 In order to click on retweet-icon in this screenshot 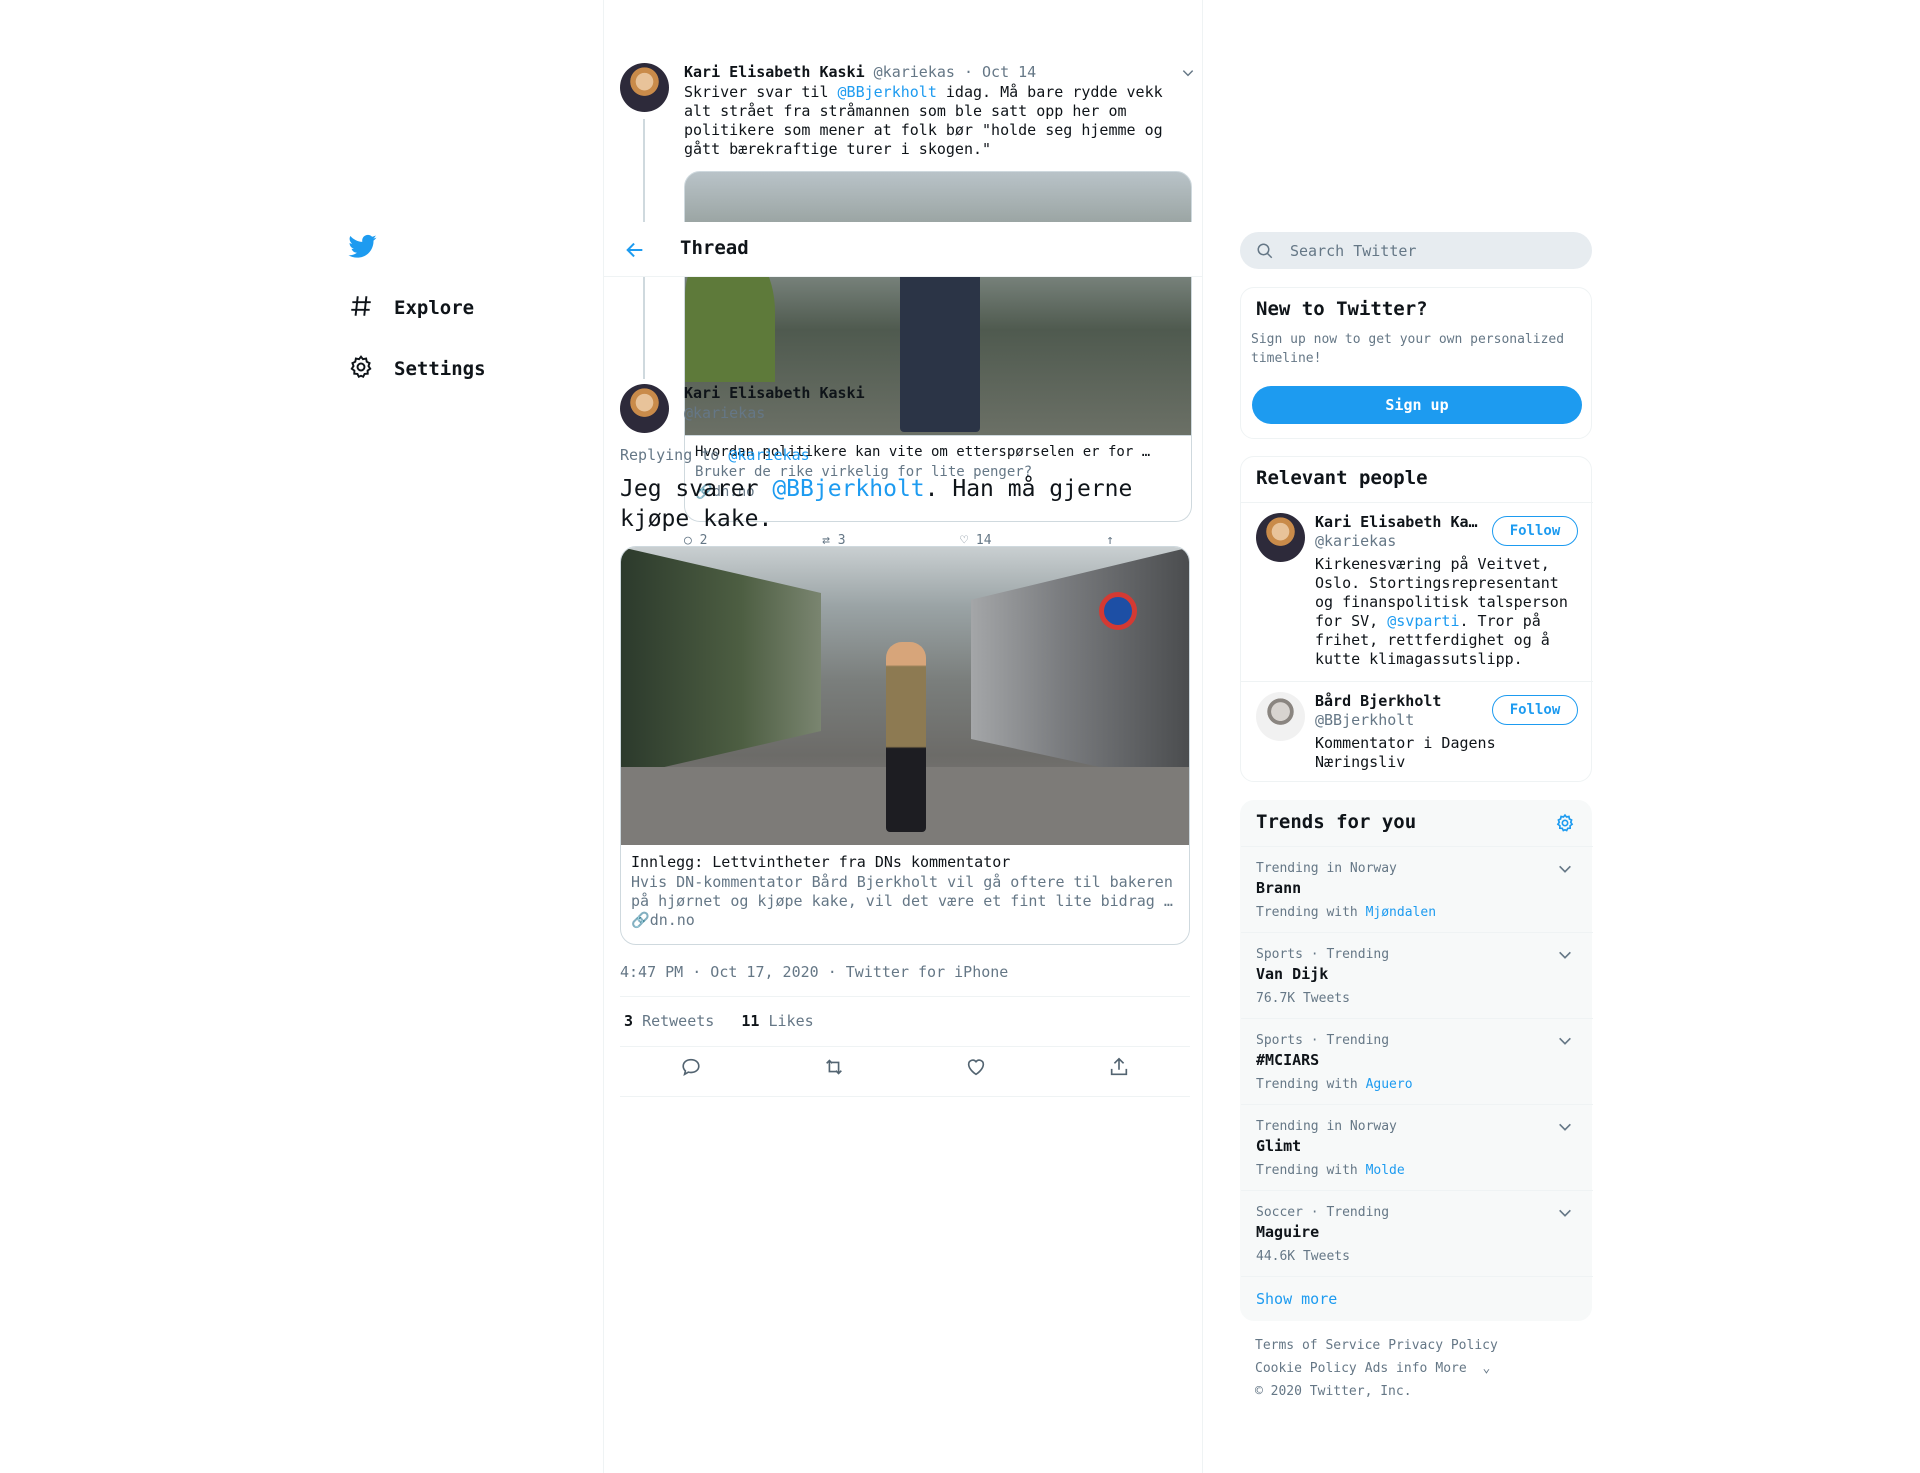, I will do `click(834, 1069)`.